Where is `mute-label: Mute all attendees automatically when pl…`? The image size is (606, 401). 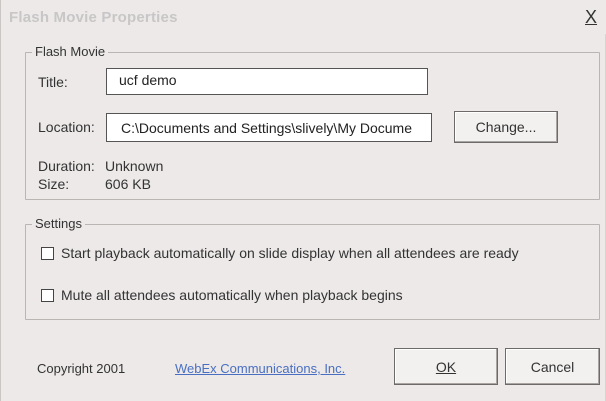
mute-label: Mute all attendees automatically when pl… is located at coordinates (232, 295).